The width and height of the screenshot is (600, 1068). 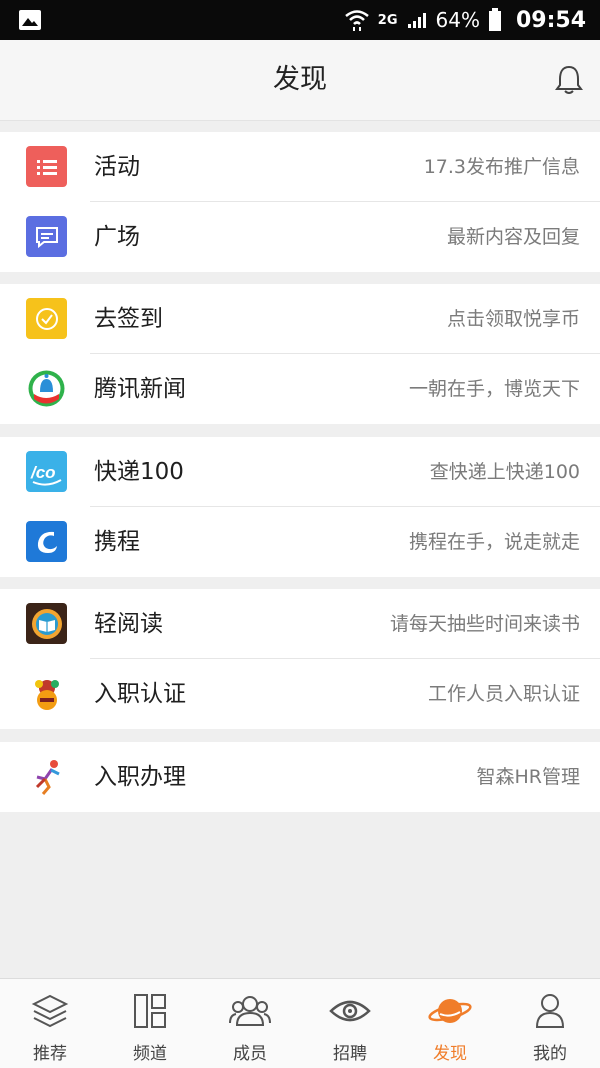 I want to click on nav-members: 成员, so click(x=250, y=1023).